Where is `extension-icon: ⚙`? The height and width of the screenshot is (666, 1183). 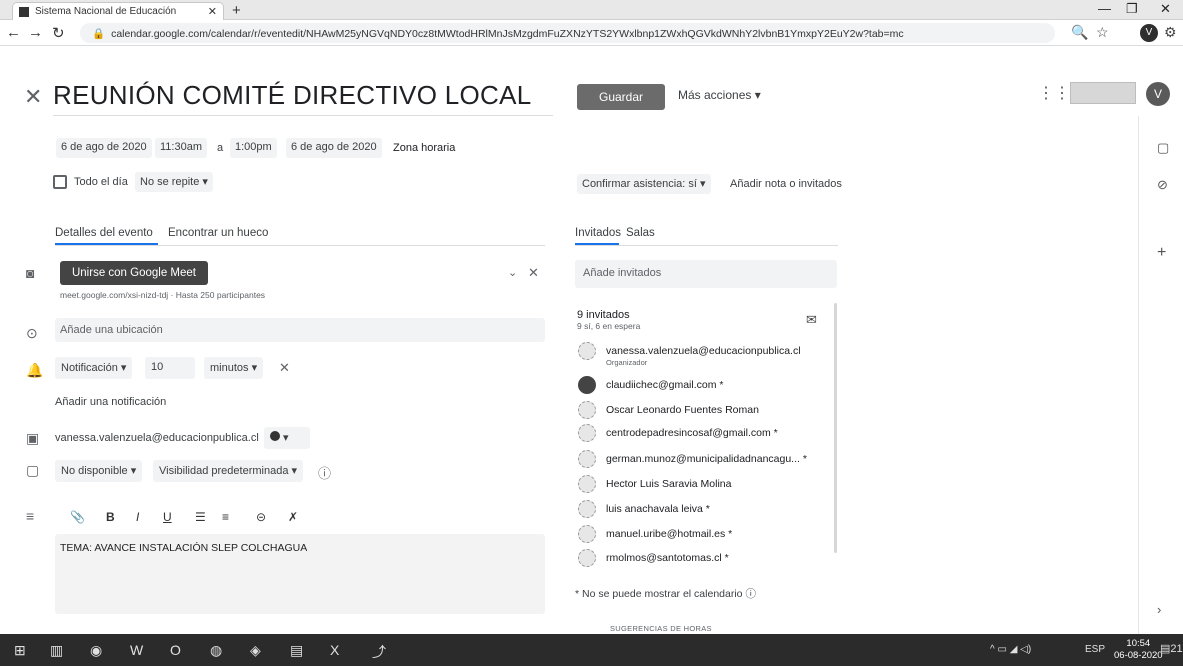 extension-icon: ⚙ is located at coordinates (1170, 32).